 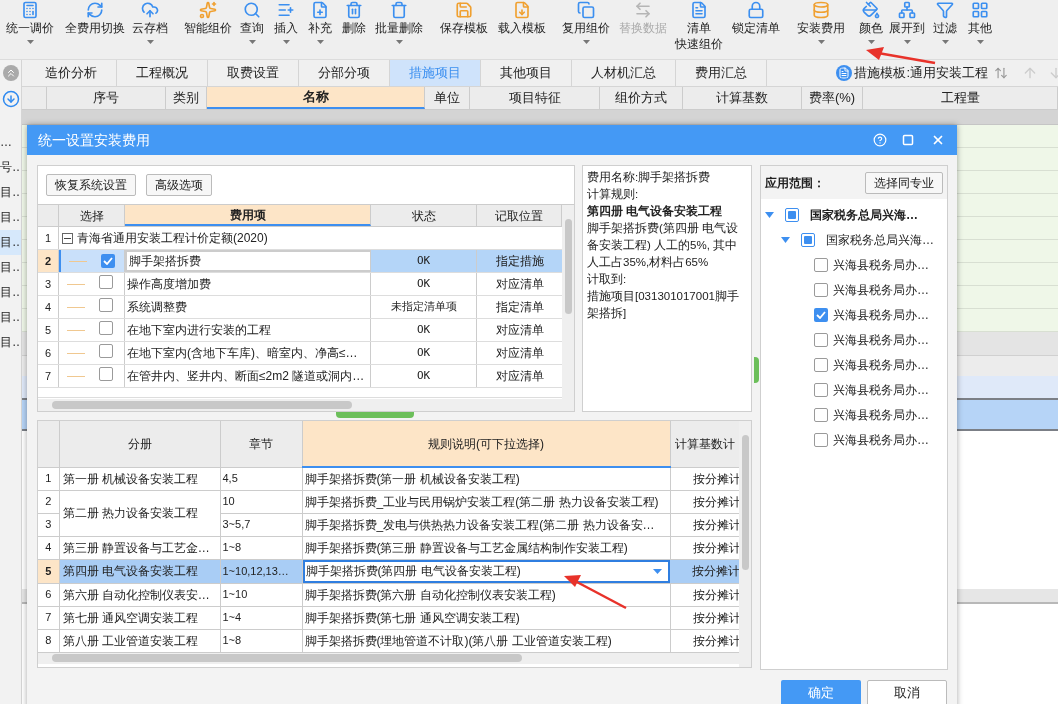 I want to click on toolbar-button: 颜色, so click(x=871, y=22).